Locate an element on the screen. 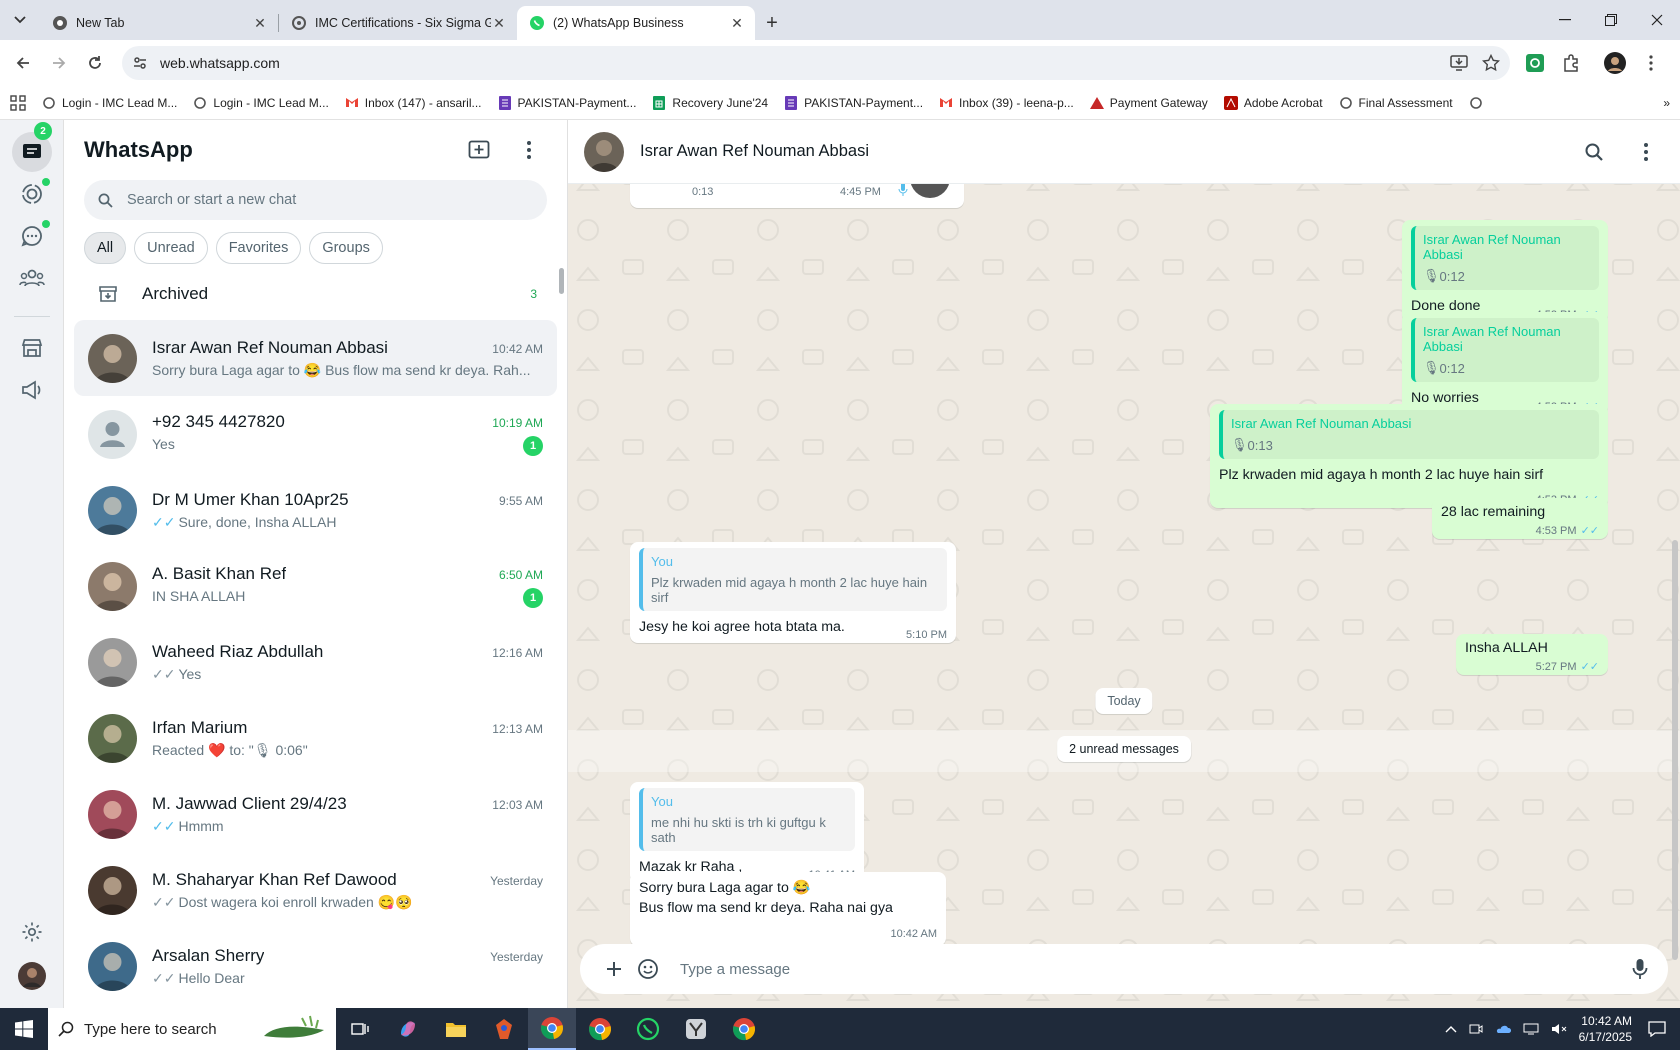 This screenshot has height=1050, width=1680. apps-grid-icon is located at coordinates (18, 102).